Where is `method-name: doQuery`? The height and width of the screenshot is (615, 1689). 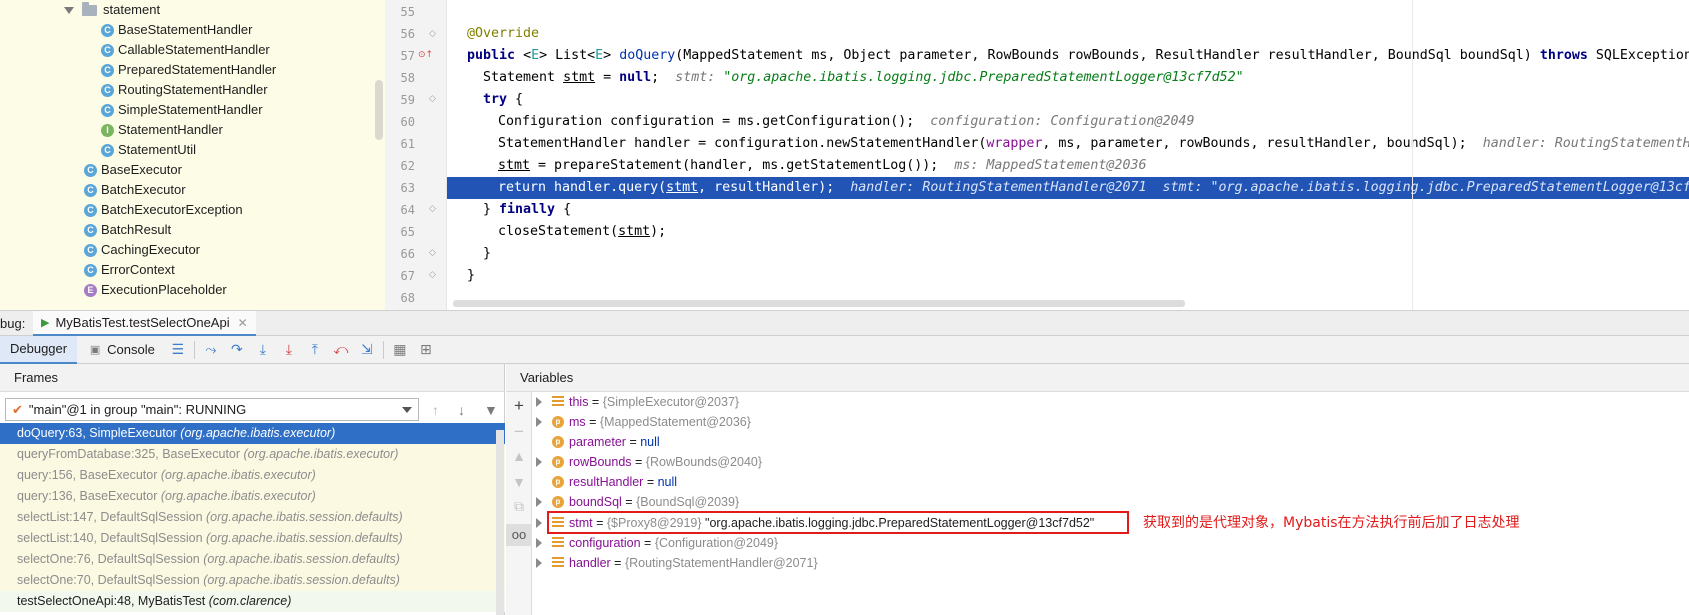 method-name: doQuery is located at coordinates (647, 55).